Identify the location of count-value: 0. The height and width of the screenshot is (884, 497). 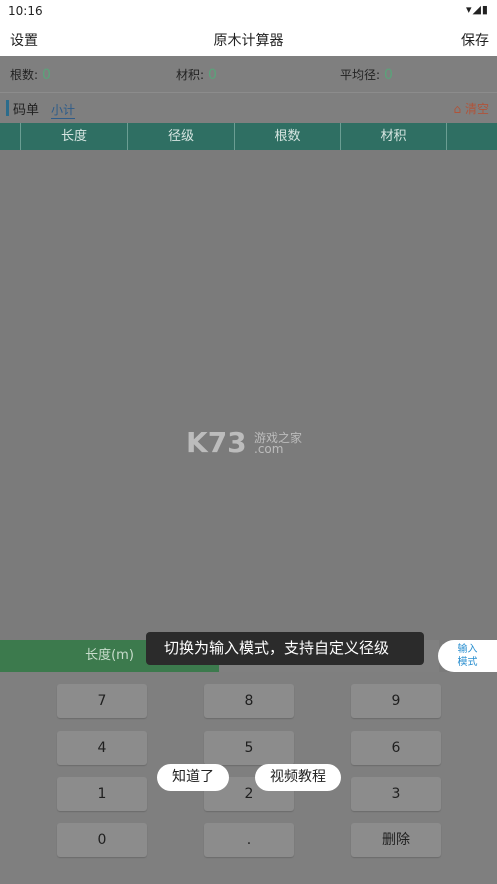
(46, 75).